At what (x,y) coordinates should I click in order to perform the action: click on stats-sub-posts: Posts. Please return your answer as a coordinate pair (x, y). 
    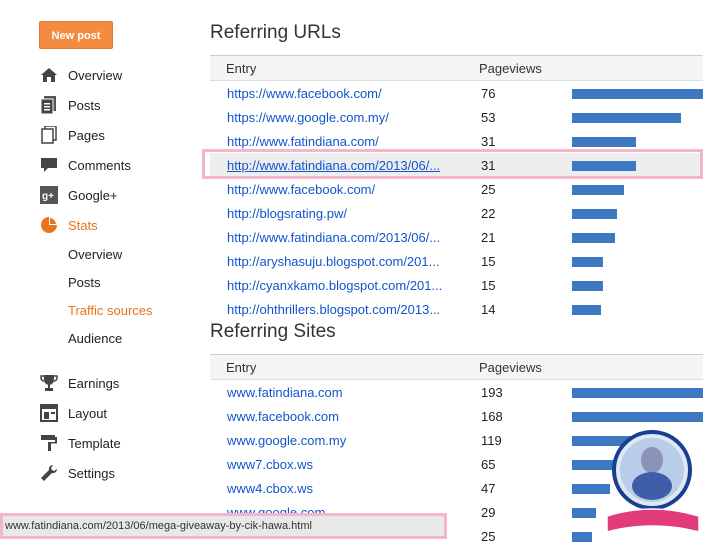
    Looking at the image, I should click on (84, 282).